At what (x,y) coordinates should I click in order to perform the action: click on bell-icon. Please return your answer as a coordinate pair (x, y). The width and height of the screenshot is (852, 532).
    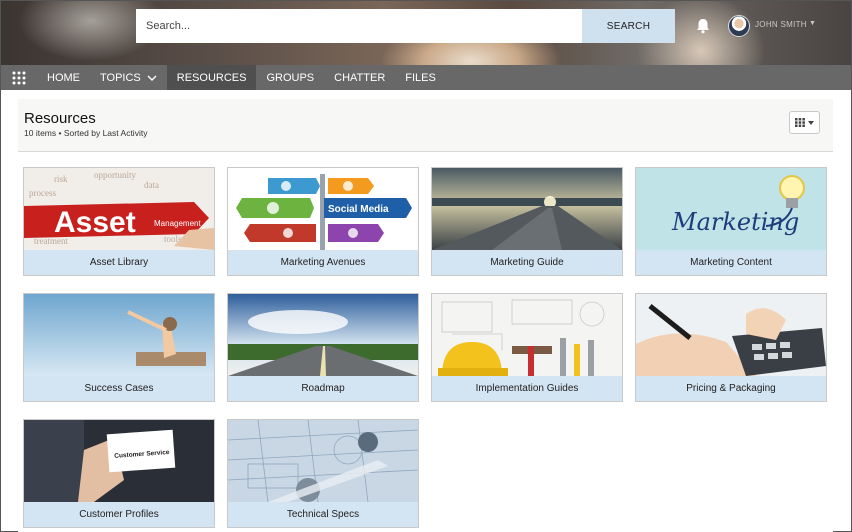
    Looking at the image, I should click on (703, 26).